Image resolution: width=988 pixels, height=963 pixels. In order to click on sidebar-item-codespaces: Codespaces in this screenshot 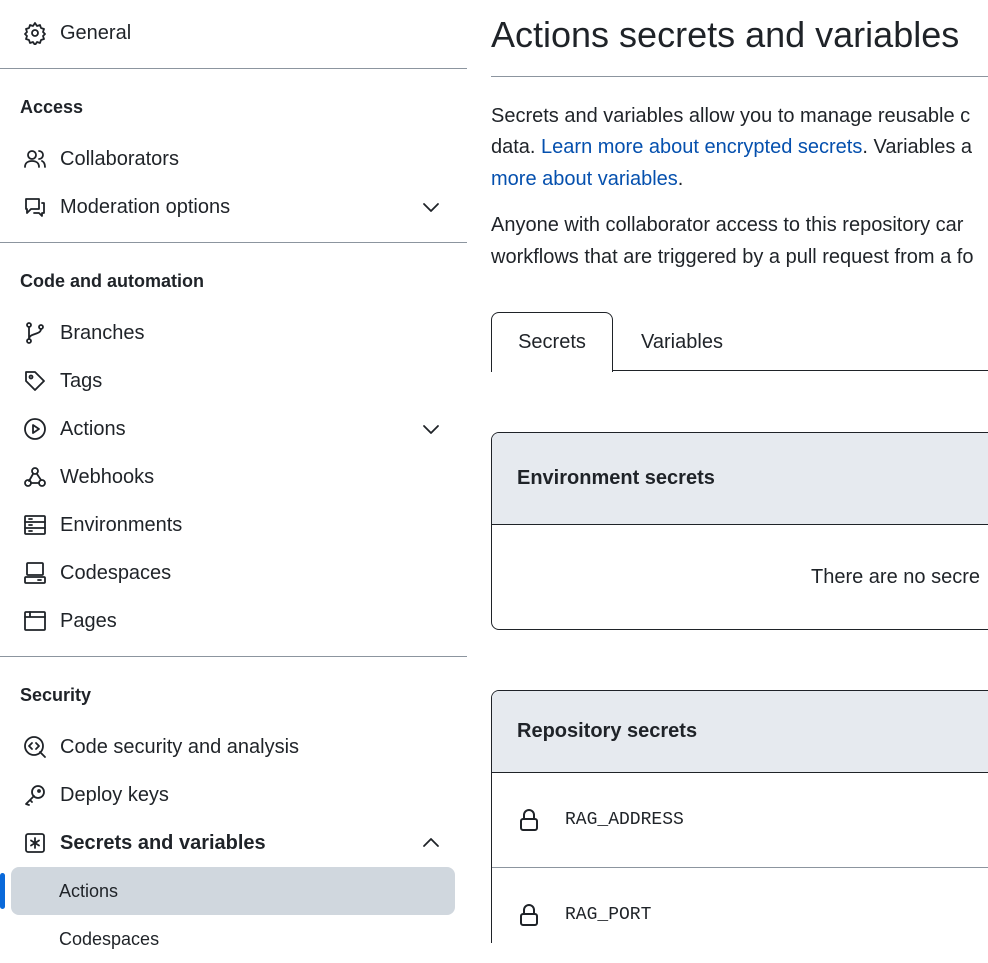, I will do `click(233, 573)`.